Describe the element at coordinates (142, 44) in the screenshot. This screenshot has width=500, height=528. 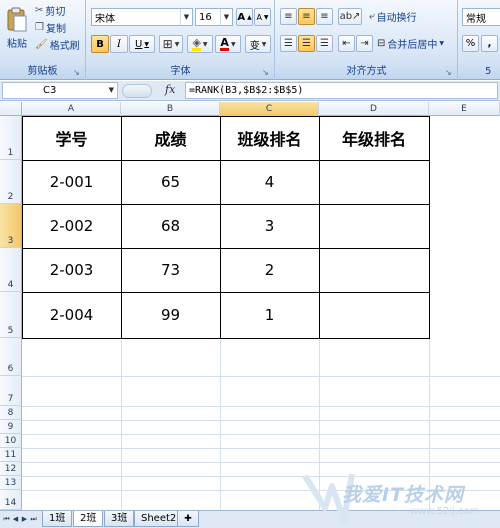
I see `underline-button: U ▼` at that location.